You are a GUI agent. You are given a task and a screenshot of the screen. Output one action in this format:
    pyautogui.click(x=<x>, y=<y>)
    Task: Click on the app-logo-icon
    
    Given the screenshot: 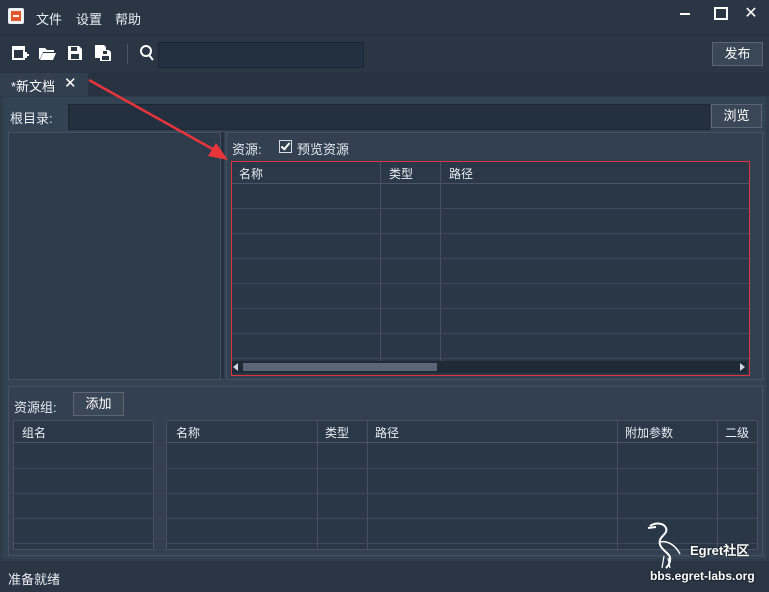 What is the action you would take?
    pyautogui.click(x=16, y=16)
    